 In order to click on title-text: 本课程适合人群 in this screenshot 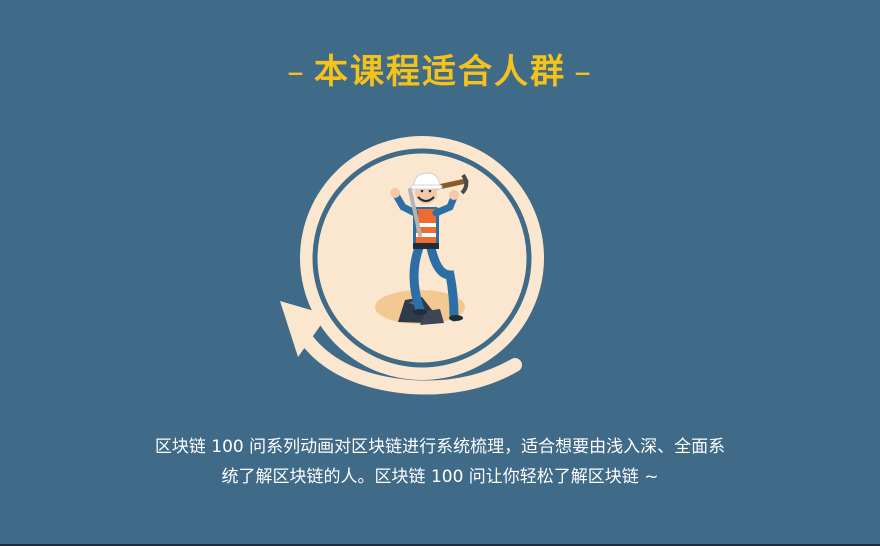, I will do `click(440, 72)`.